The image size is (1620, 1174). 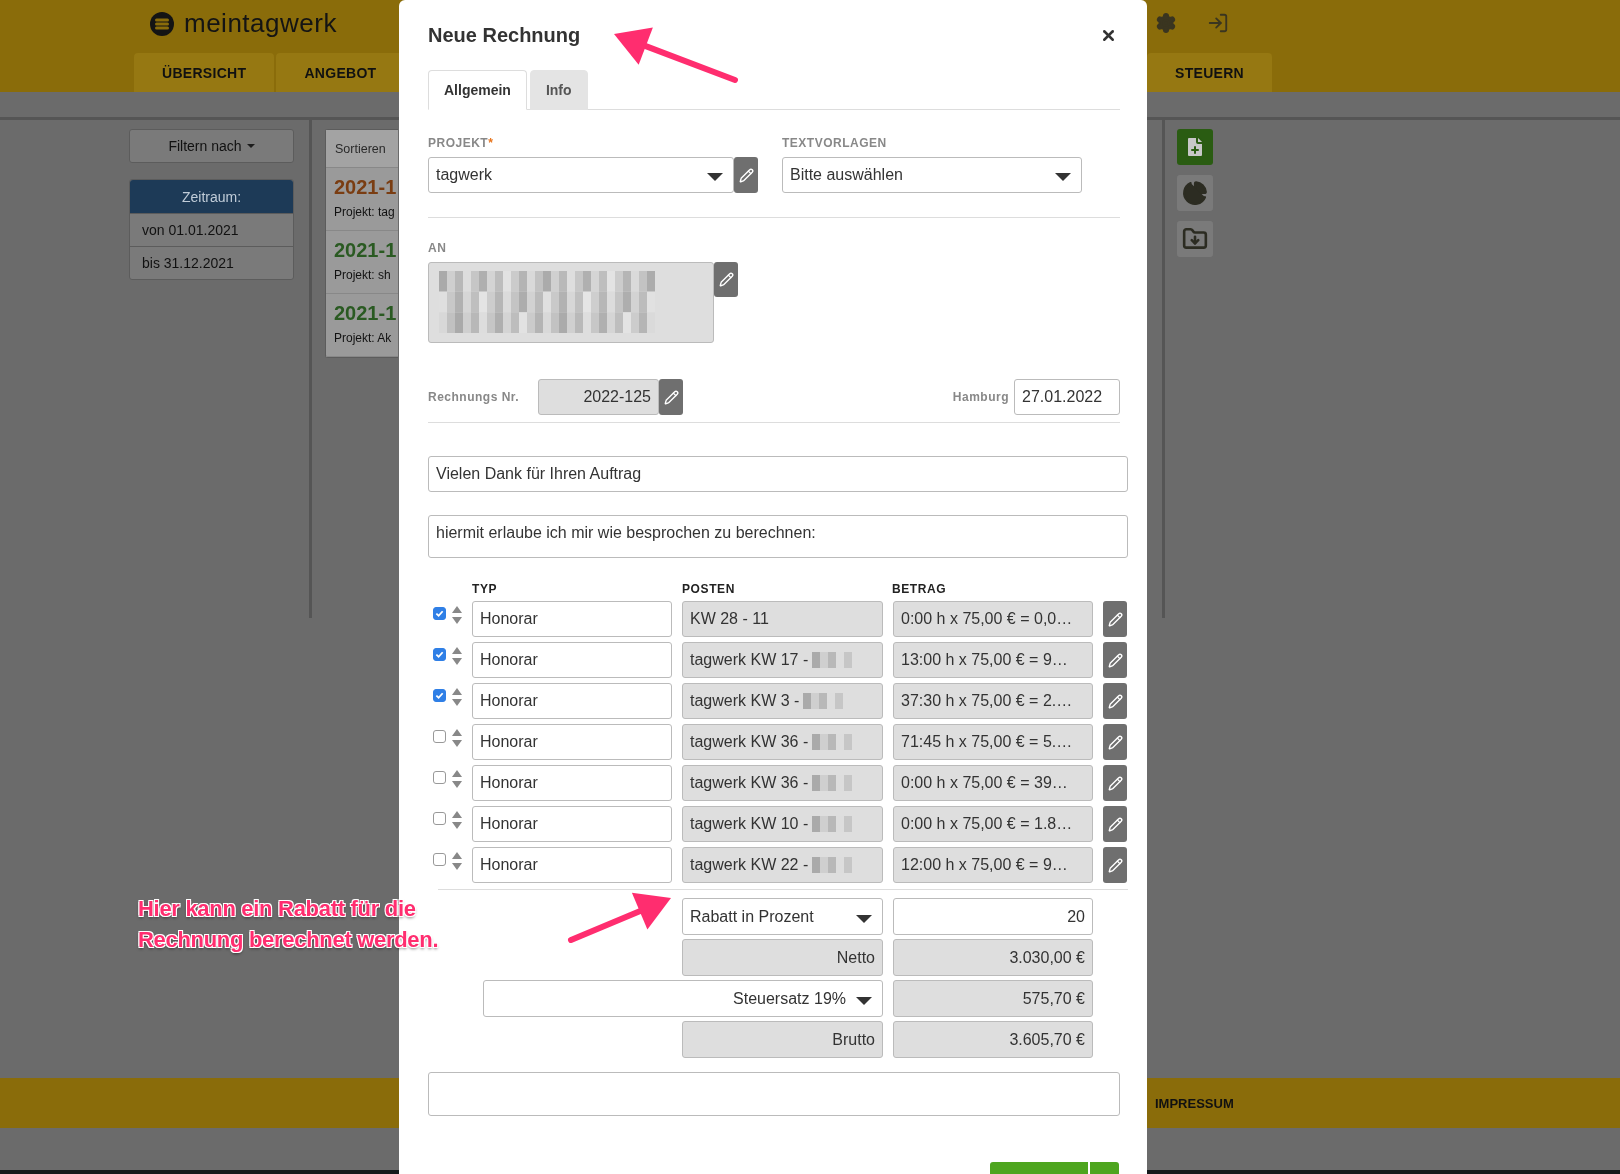 I want to click on invoice-project: Projekt: sh, so click(x=363, y=275).